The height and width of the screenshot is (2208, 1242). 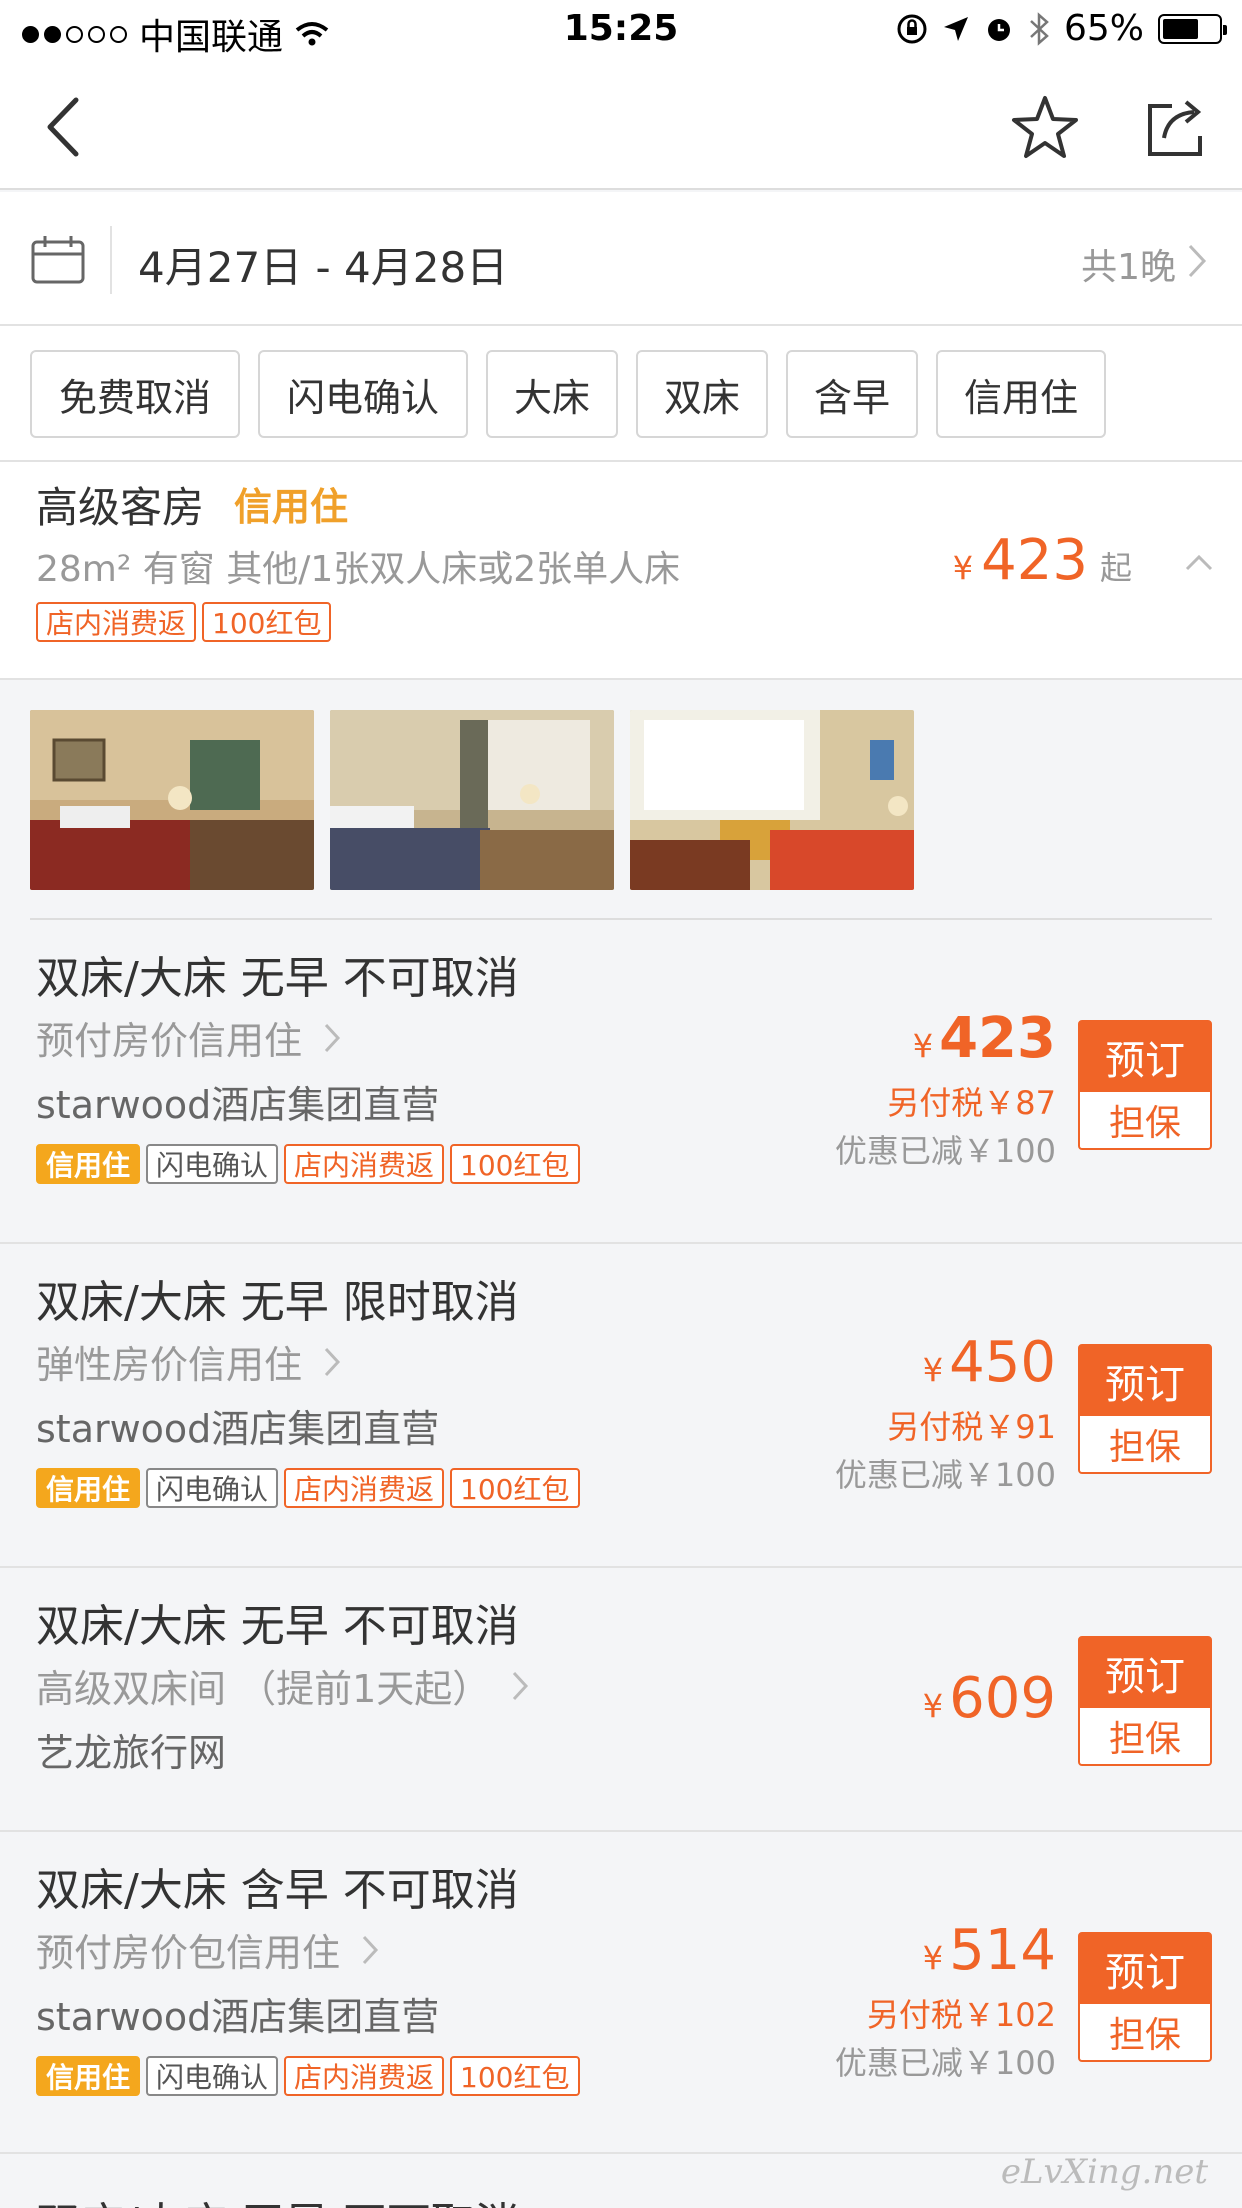 I want to click on filter-twin-bed: 双床, so click(x=702, y=394).